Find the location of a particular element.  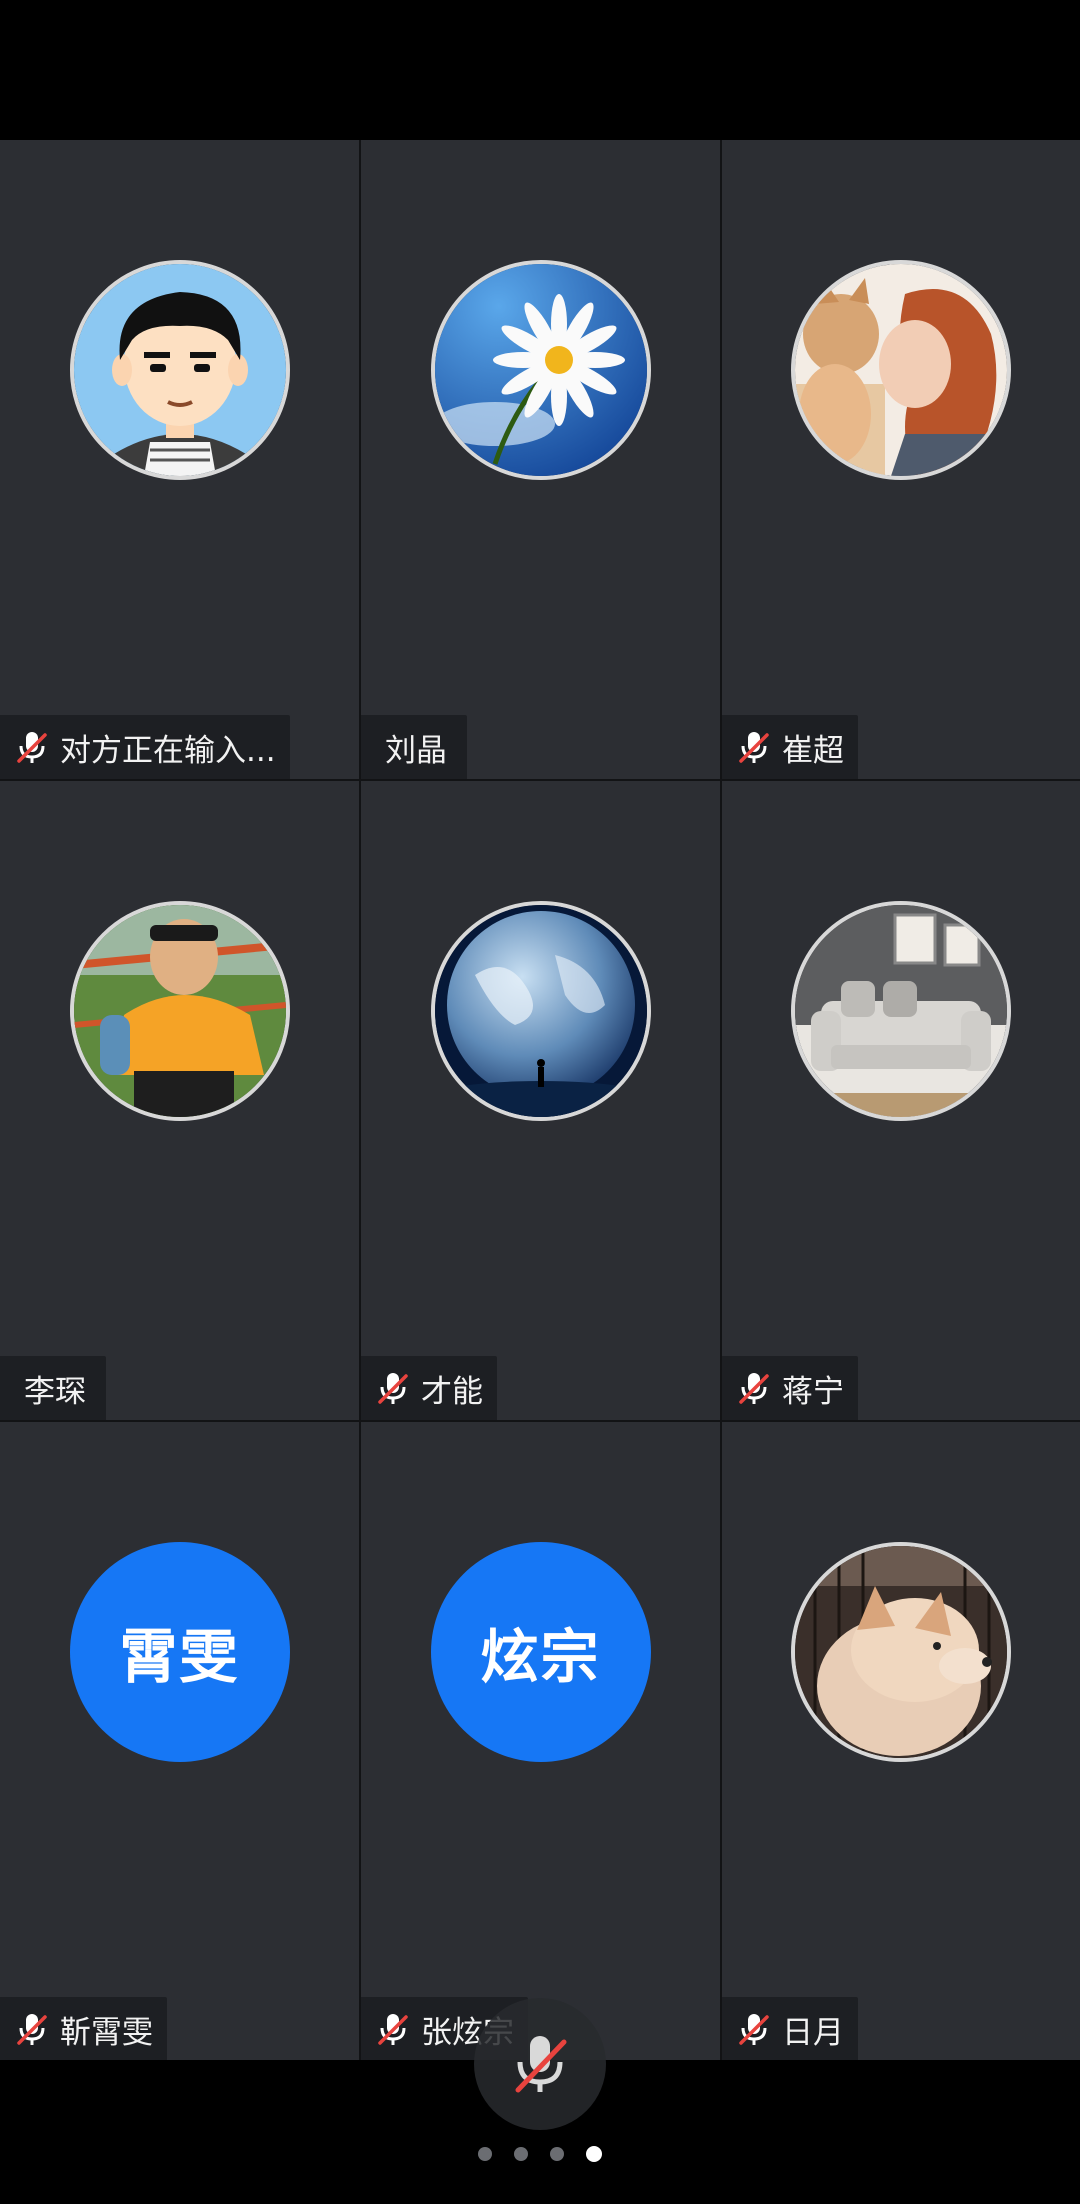

sofa-room-avatar is located at coordinates (901, 1011).